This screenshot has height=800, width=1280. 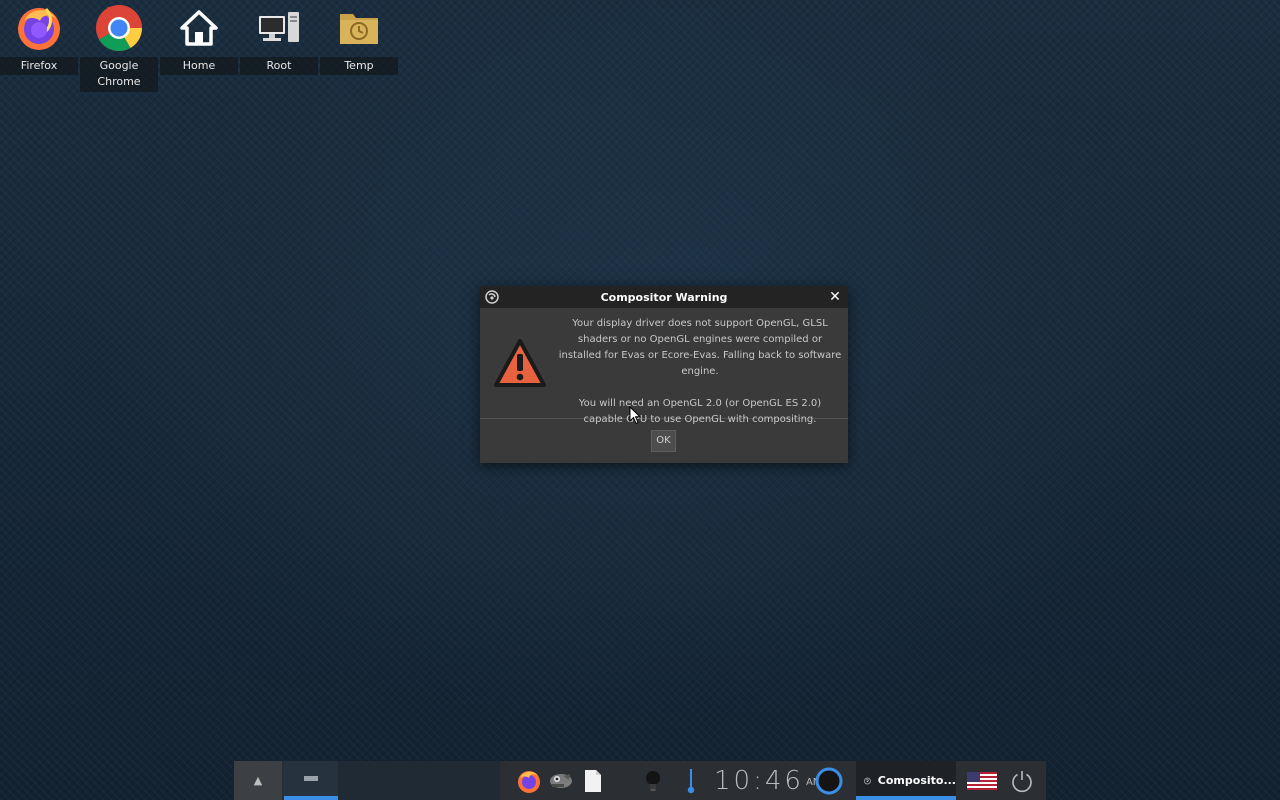 What do you see at coordinates (199, 28) in the screenshot?
I see `home-icon` at bounding box center [199, 28].